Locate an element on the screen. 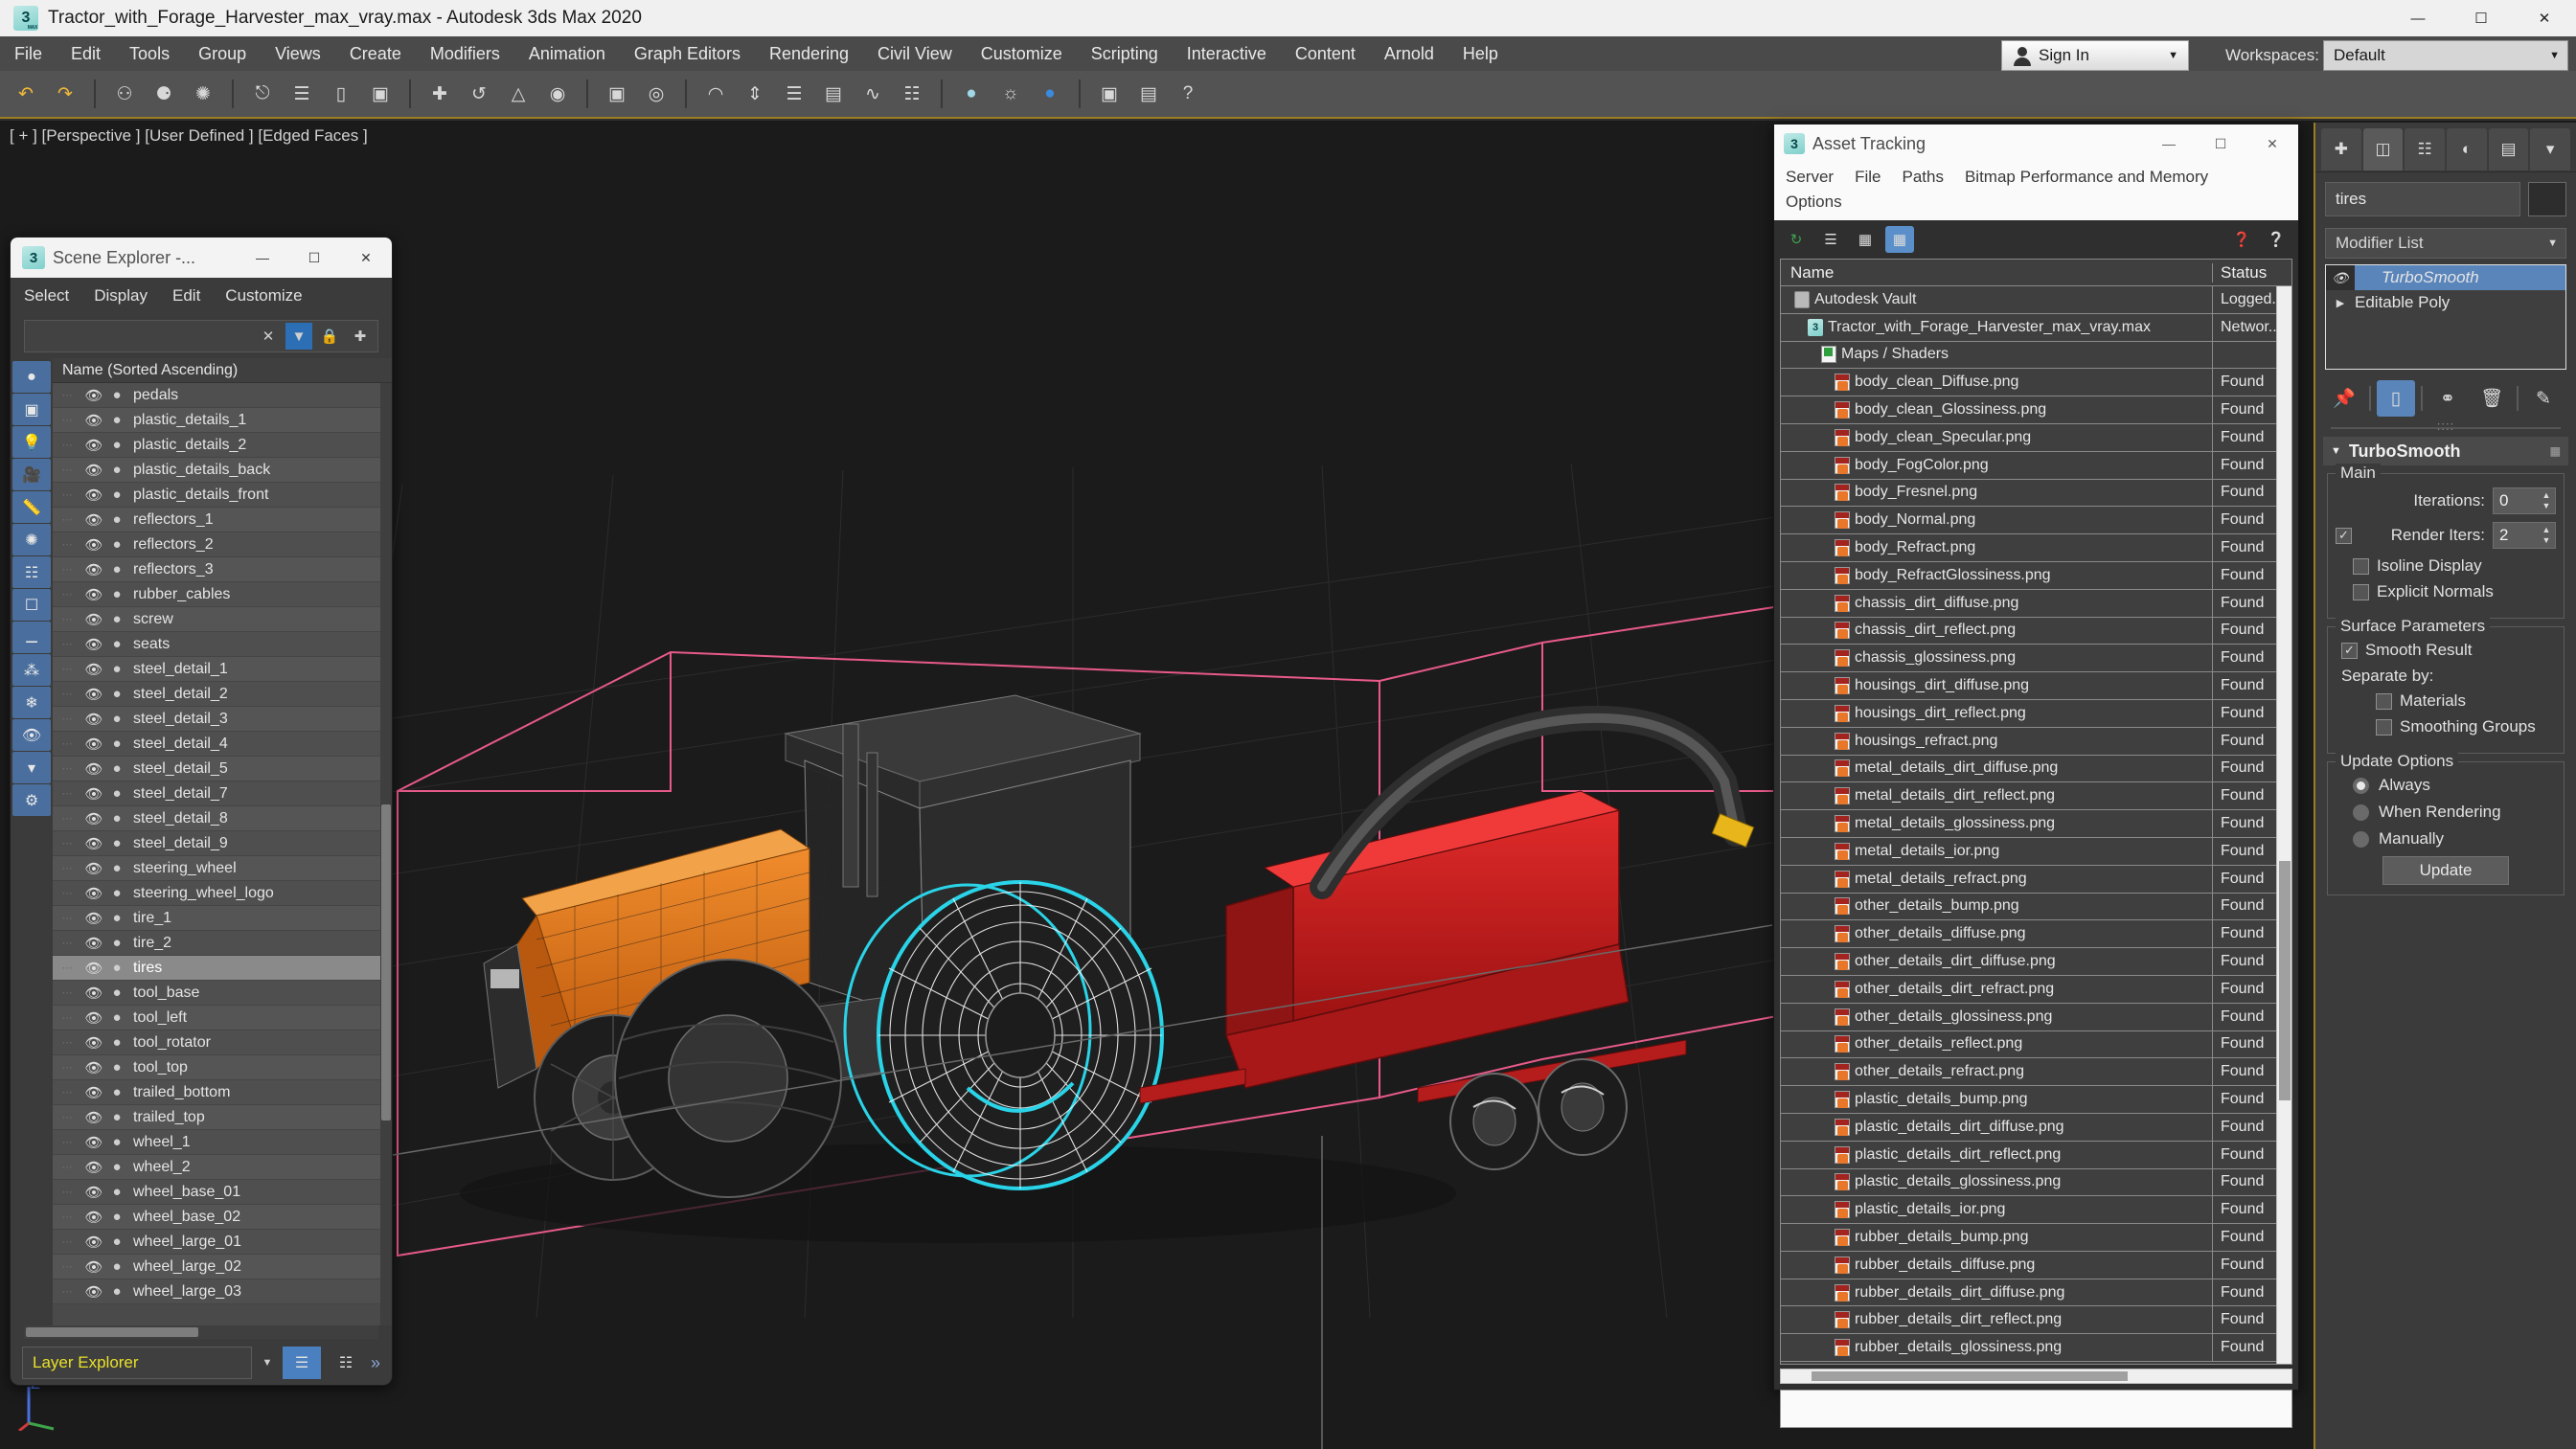 This screenshot has width=2576, height=1449. select-link-icon: ⚇ is located at coordinates (124, 94).